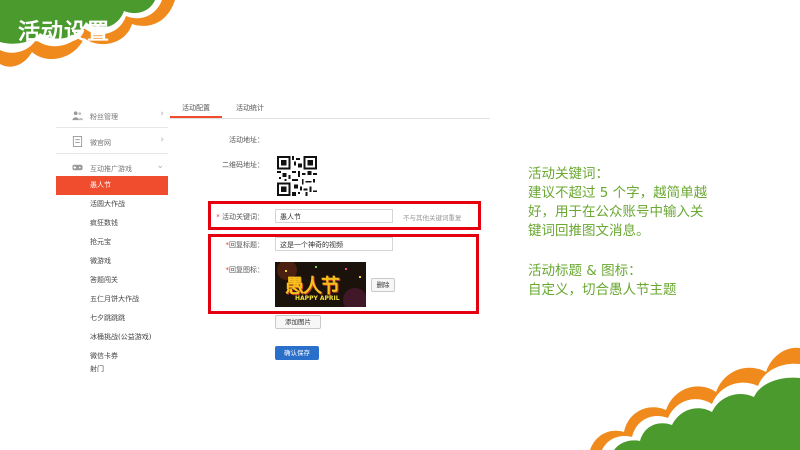  What do you see at coordinates (112, 242) in the screenshot?
I see `sidebar-item: 抢元宝` at bounding box center [112, 242].